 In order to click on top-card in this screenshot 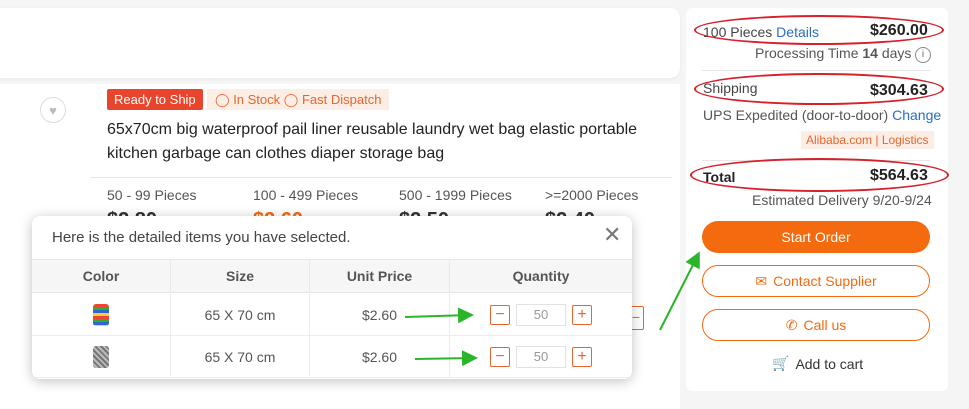, I will do `click(340, 43)`.